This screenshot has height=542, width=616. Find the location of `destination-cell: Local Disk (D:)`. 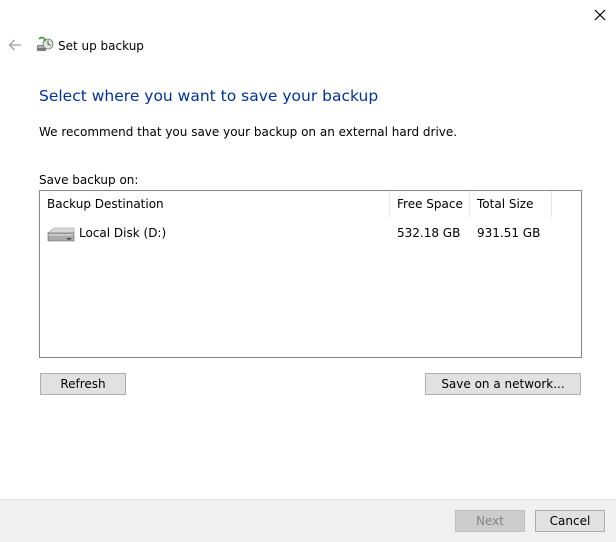

destination-cell: Local Disk (D:) is located at coordinates (215, 233).